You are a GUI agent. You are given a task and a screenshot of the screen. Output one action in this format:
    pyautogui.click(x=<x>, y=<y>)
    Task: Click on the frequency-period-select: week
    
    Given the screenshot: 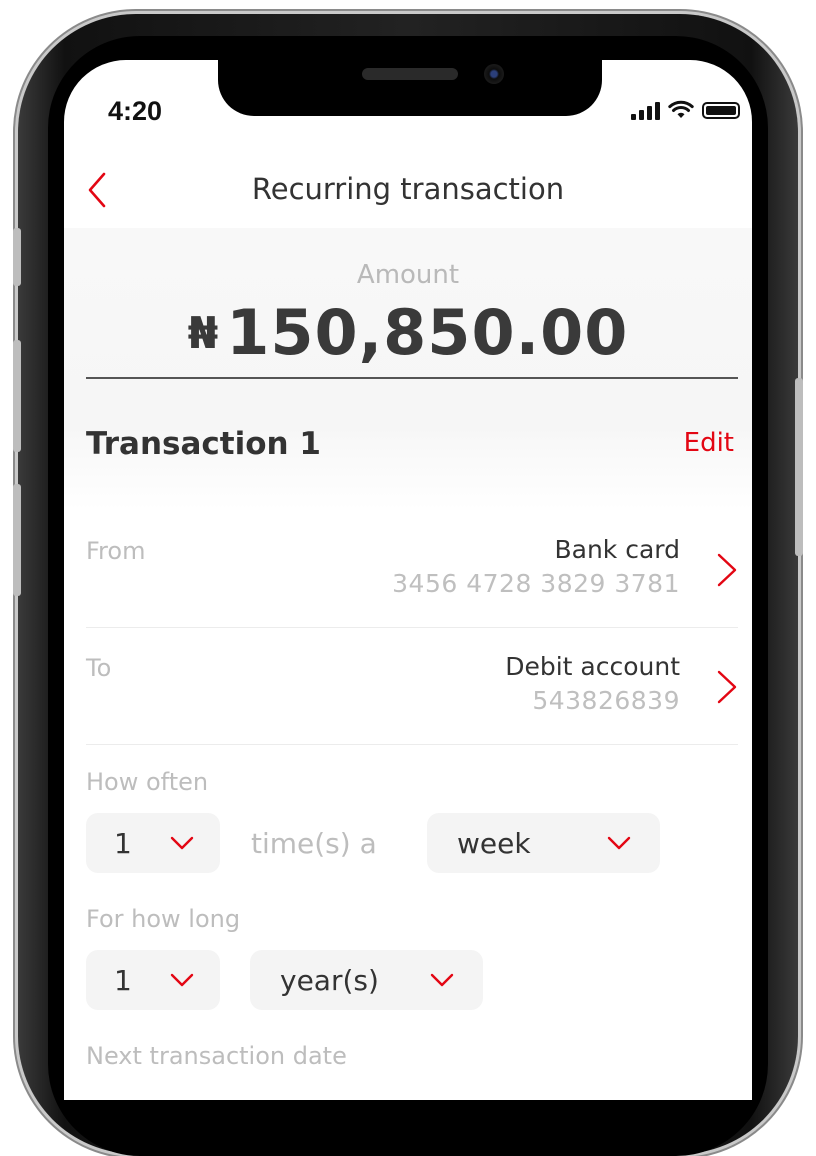 What is the action you would take?
    pyautogui.click(x=543, y=843)
    